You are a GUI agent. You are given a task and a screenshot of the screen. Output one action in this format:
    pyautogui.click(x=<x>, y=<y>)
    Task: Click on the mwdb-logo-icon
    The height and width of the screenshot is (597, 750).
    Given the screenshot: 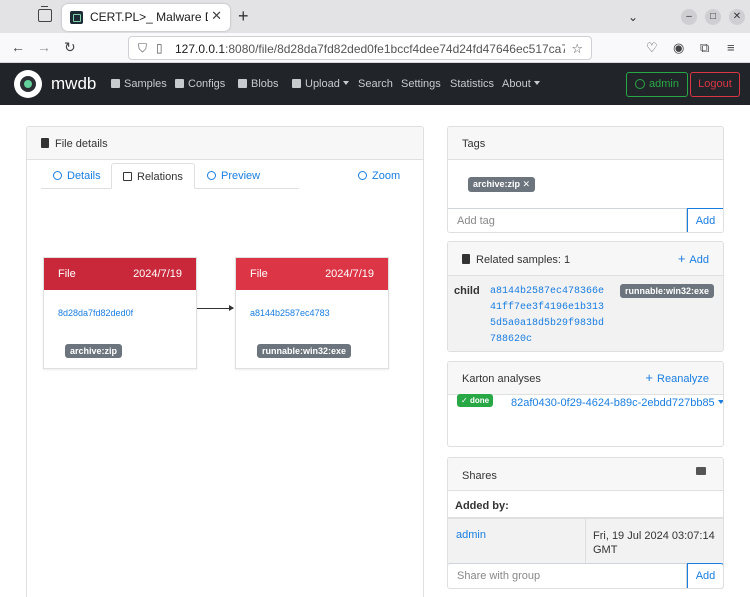 What is the action you would take?
    pyautogui.click(x=28, y=84)
    